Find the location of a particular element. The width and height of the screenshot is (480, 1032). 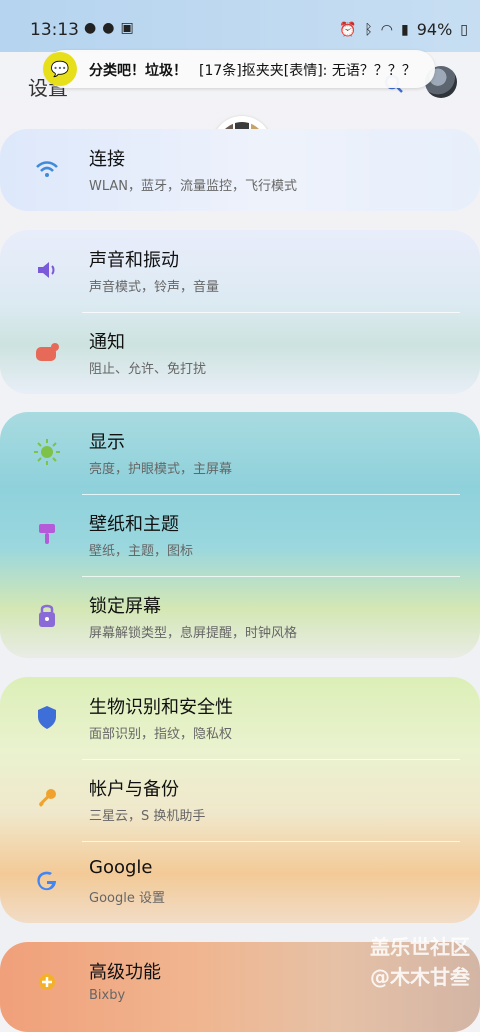

settings-item-subtitle: 阻止、允许、免打扰 is located at coordinates (148, 369).